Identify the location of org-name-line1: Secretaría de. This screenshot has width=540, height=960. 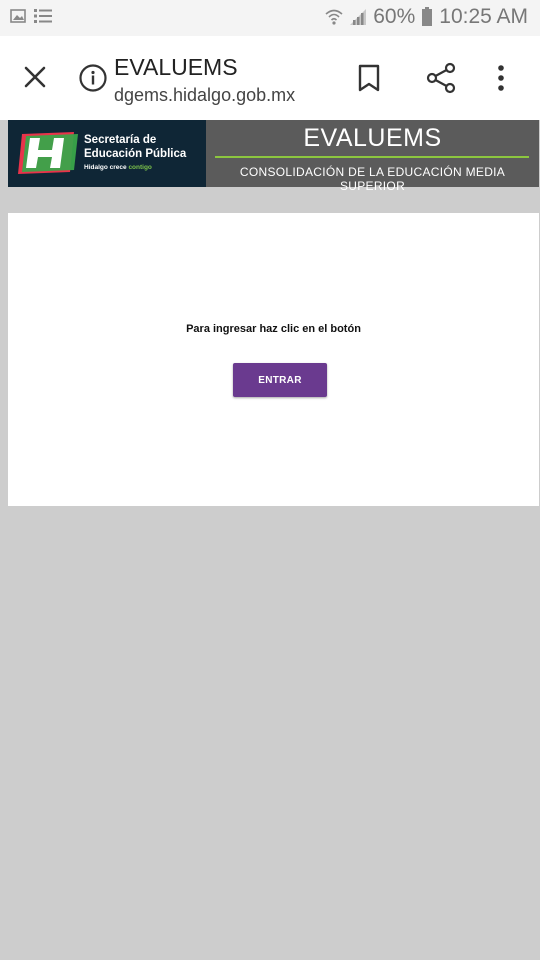
(120, 140).